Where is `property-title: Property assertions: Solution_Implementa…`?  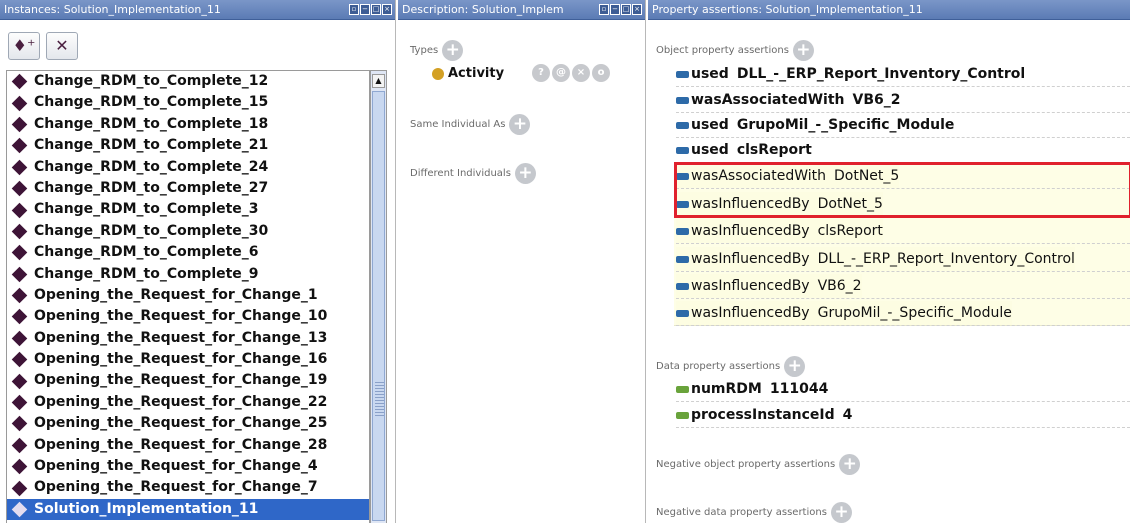 property-title: Property assertions: Solution_Implementa… is located at coordinates (787, 9).